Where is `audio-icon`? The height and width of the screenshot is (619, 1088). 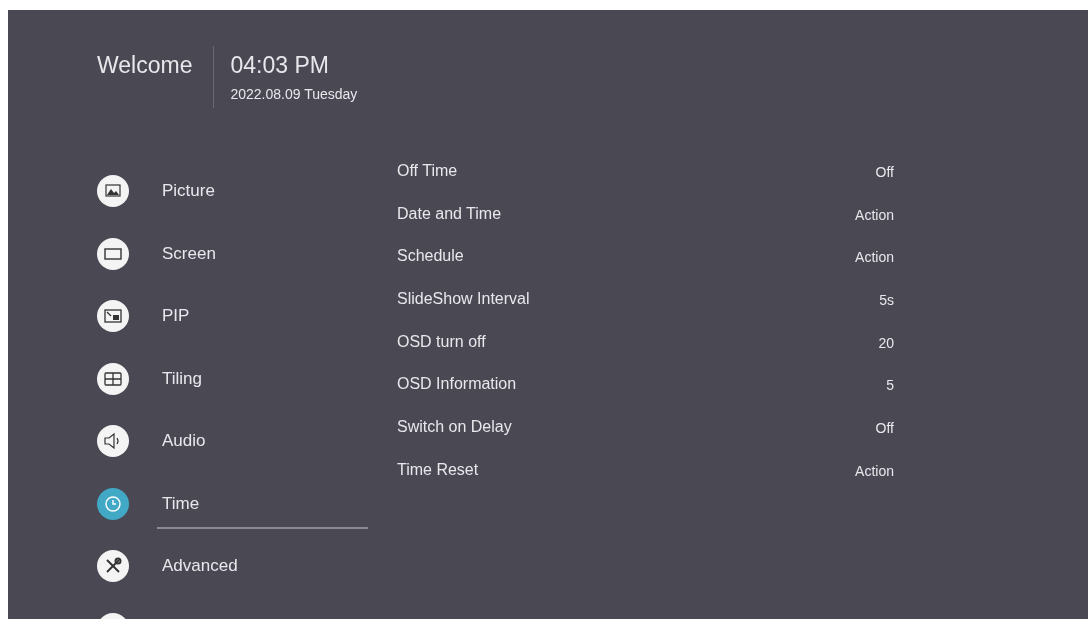
audio-icon is located at coordinates (113, 441).